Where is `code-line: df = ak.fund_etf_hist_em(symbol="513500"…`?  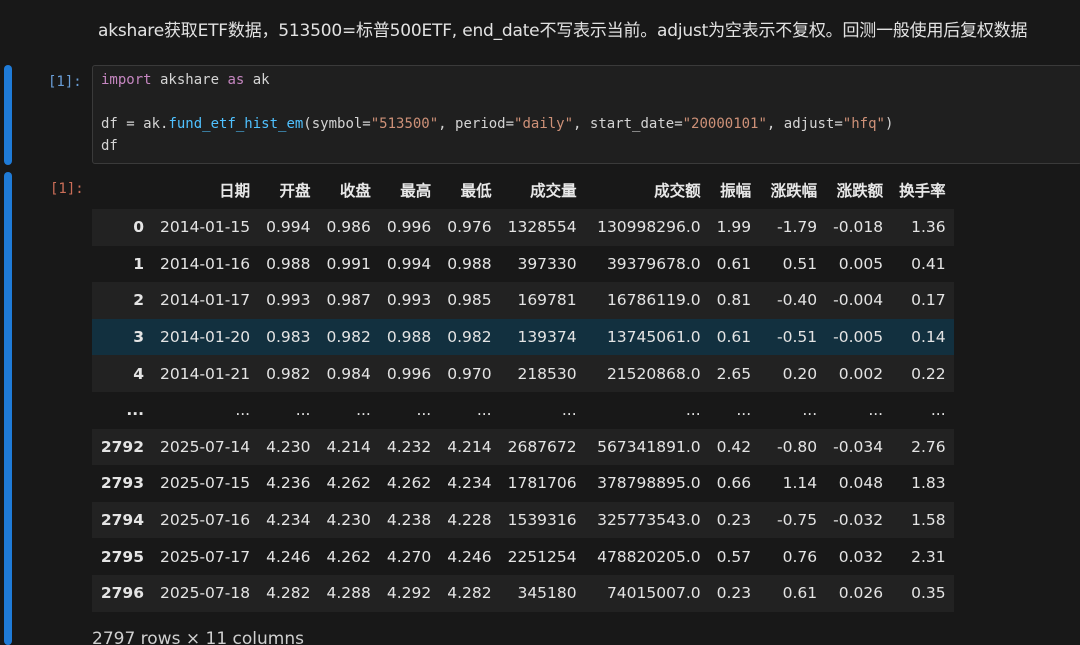
code-line: df = ak.fund_etf_hist_em(symbol="513500"… is located at coordinates (497, 124).